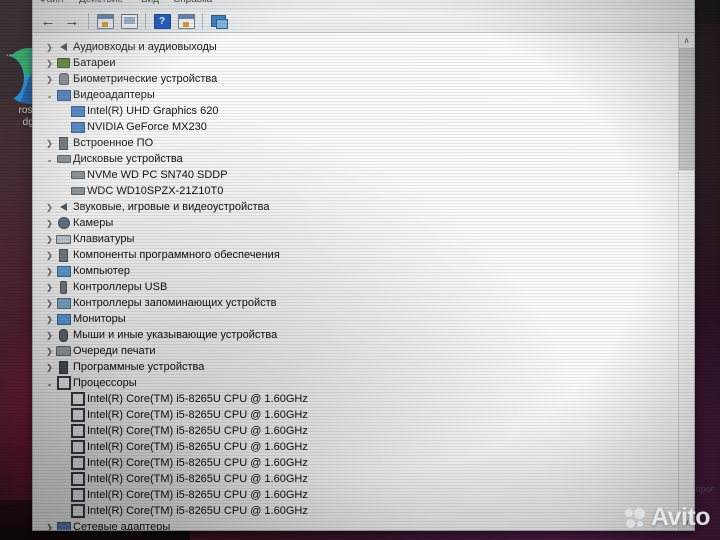 This screenshot has width=720, height=540. I want to click on scan-hardware-icon, so click(219, 21).